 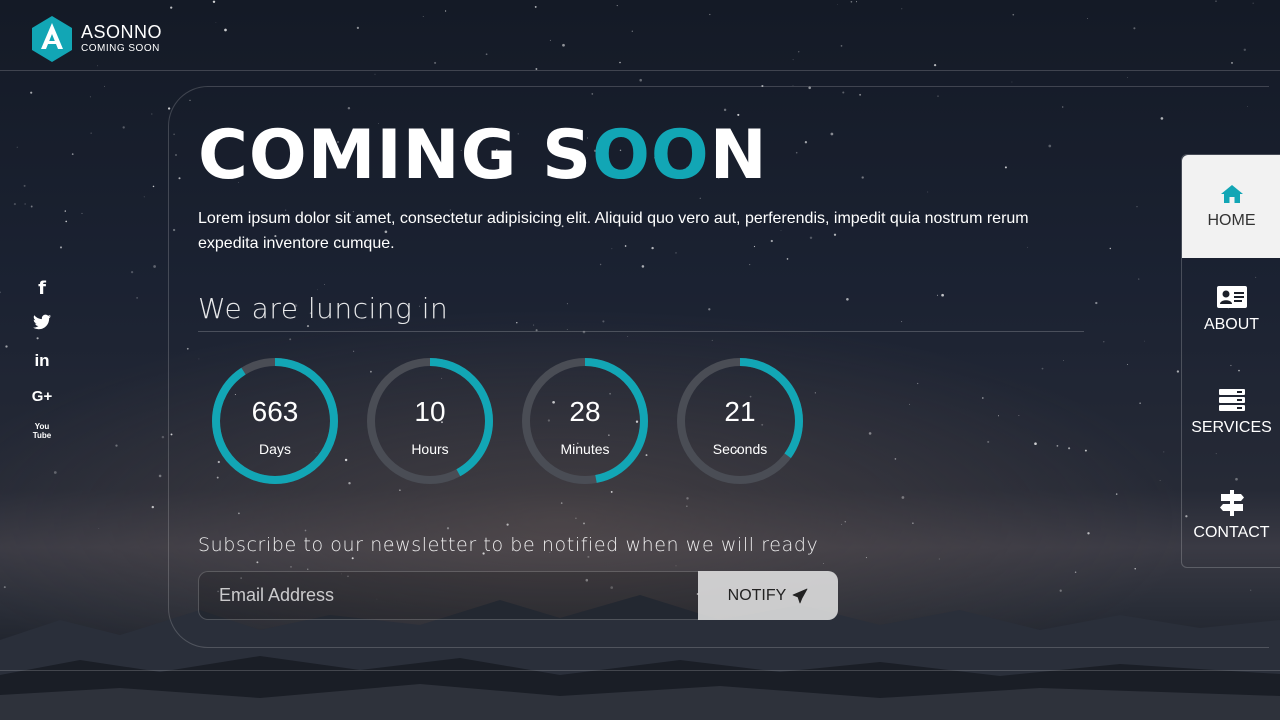 I want to click on newsletter-form: NOTIFY, so click(x=518, y=595).